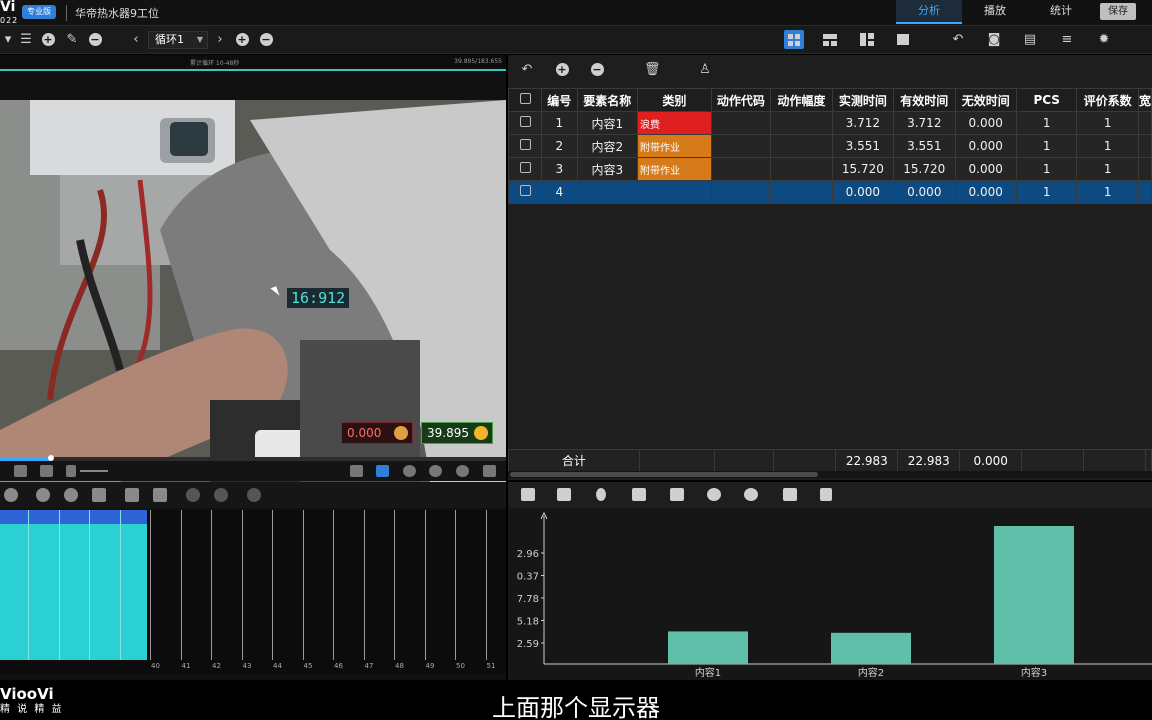 This screenshot has height=720, width=1152. I want to click on cell-name, so click(607, 192).